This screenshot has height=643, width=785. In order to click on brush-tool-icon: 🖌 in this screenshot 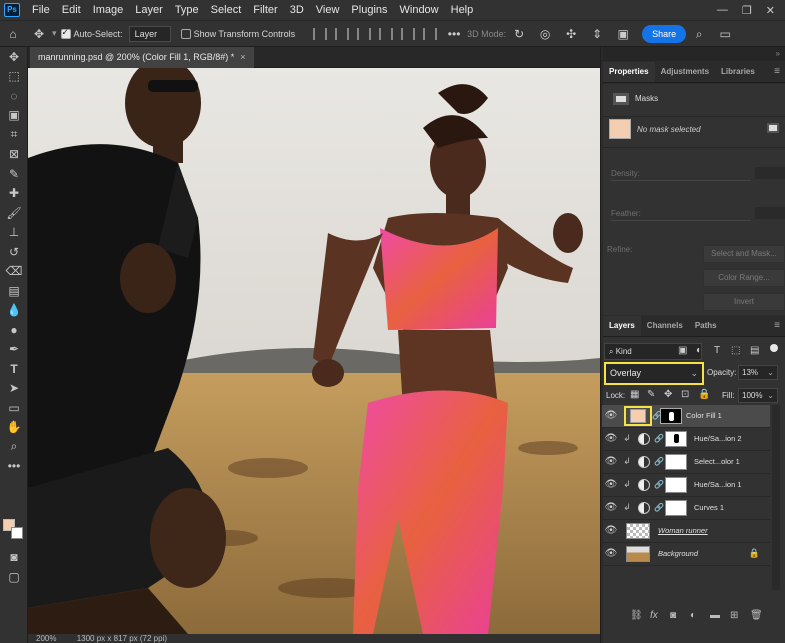, I will do `click(14, 213)`.